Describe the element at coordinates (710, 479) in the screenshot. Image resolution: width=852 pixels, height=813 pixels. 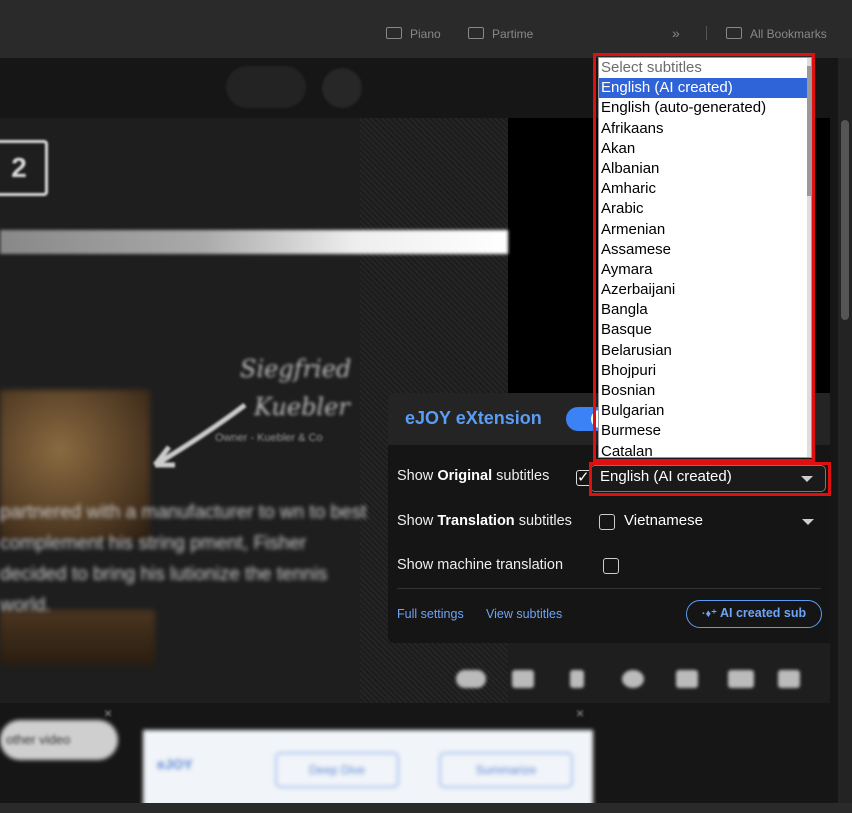
I see `highlight-select-box` at that location.